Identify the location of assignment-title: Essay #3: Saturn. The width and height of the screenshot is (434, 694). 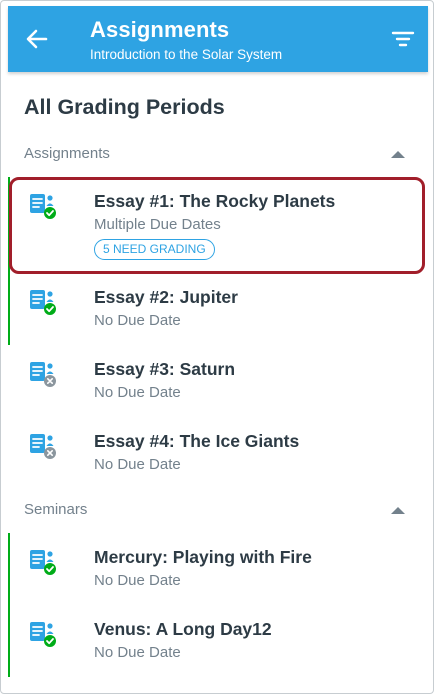
(165, 369).